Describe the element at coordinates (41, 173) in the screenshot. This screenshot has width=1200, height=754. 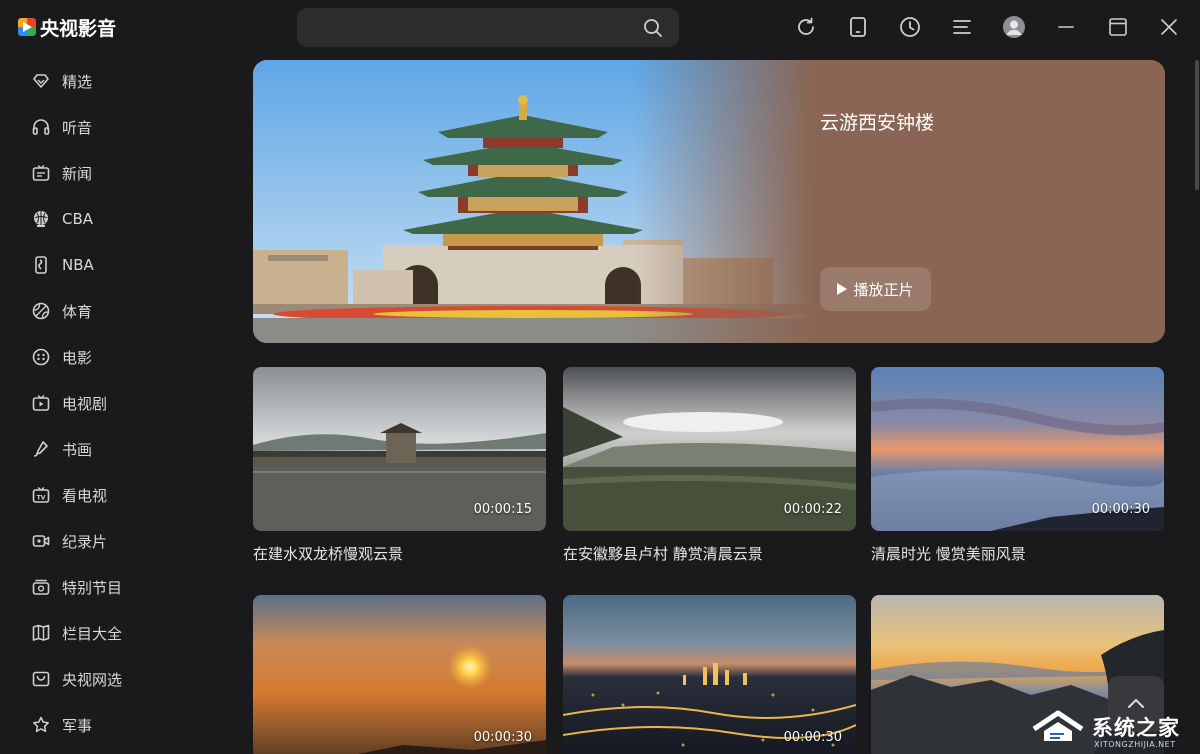
I see `news-icon` at that location.